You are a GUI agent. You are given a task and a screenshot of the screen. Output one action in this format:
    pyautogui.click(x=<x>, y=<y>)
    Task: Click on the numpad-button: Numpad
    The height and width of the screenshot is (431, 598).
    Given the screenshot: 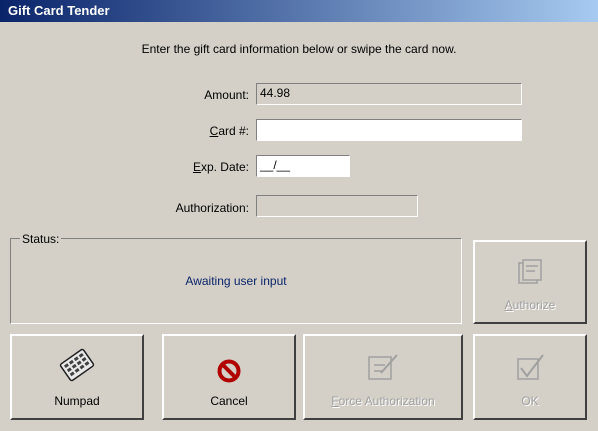 What is the action you would take?
    pyautogui.click(x=77, y=377)
    